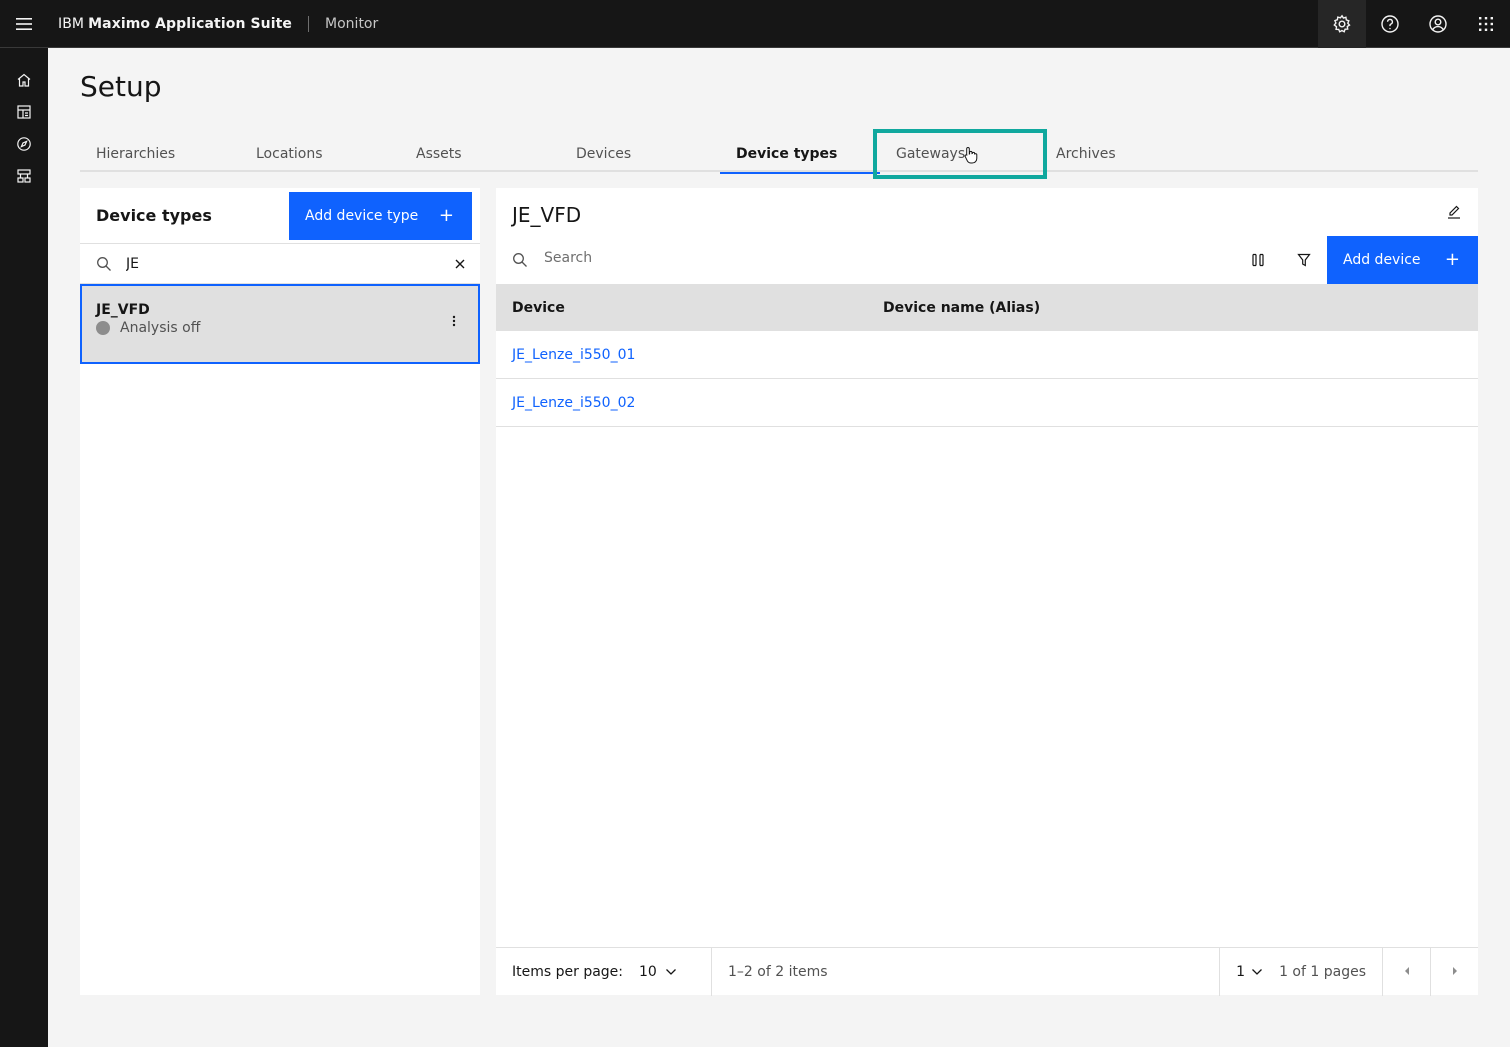  I want to click on add-device-type-button: Add device type +, so click(380, 215).